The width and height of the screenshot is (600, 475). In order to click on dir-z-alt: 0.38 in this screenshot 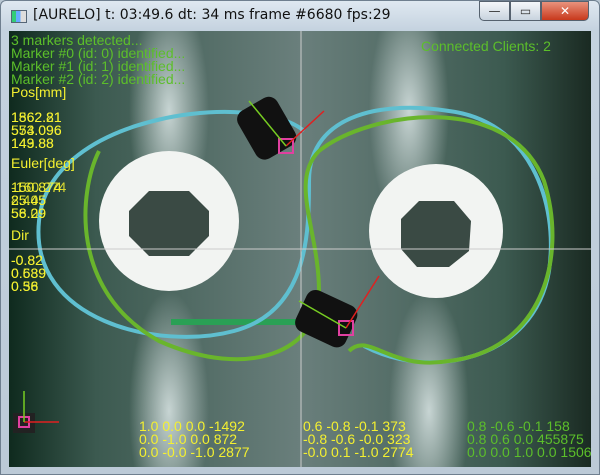, I will do `click(25, 286)`.